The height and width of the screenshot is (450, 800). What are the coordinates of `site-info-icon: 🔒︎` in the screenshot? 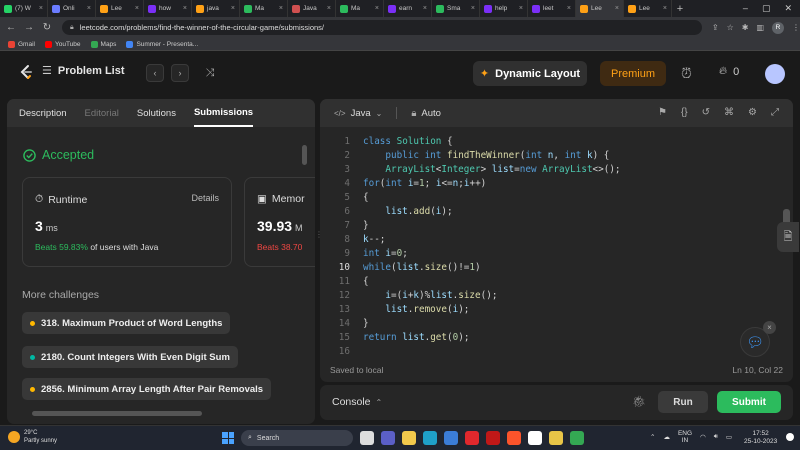 It's located at (72, 28).